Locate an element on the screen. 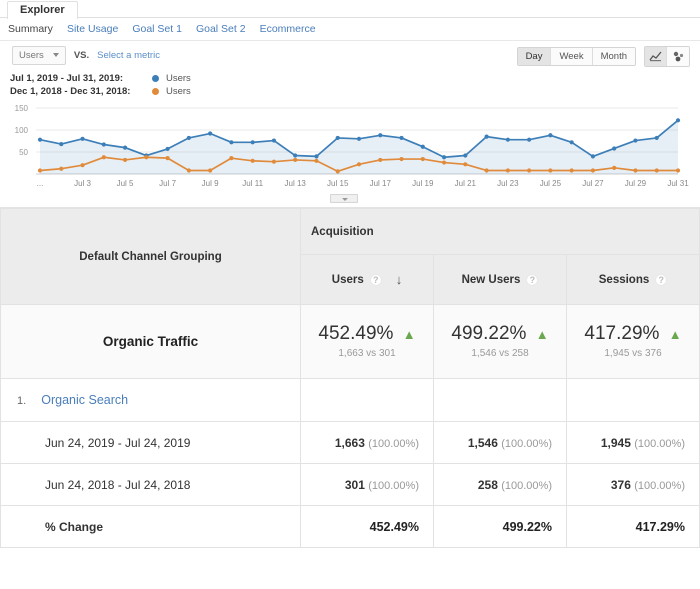 The height and width of the screenshot is (589, 700). detail-sessions-current-value: 1,945 is located at coordinates (615, 442).